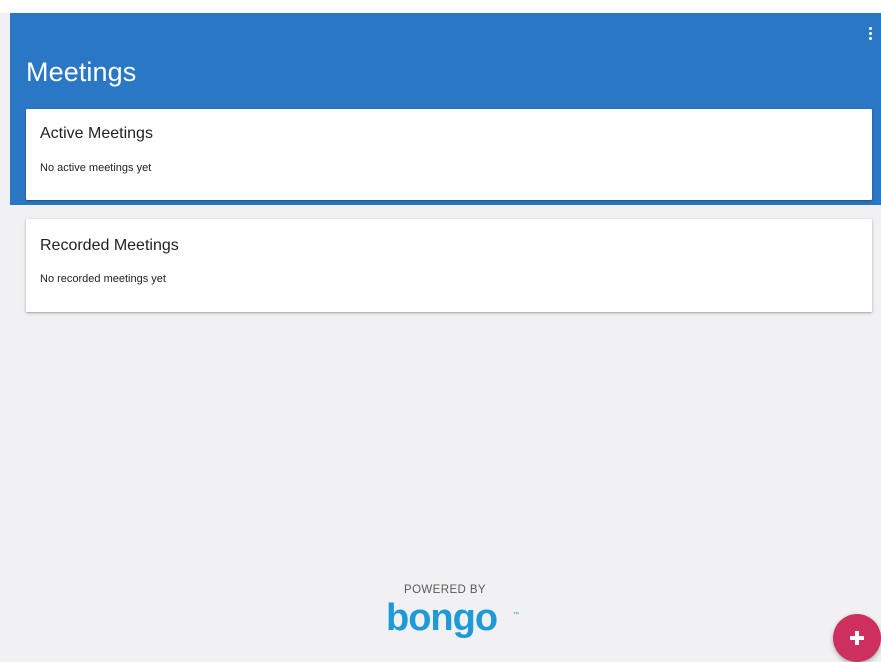  I want to click on window-top-strip, so click(440, 6).